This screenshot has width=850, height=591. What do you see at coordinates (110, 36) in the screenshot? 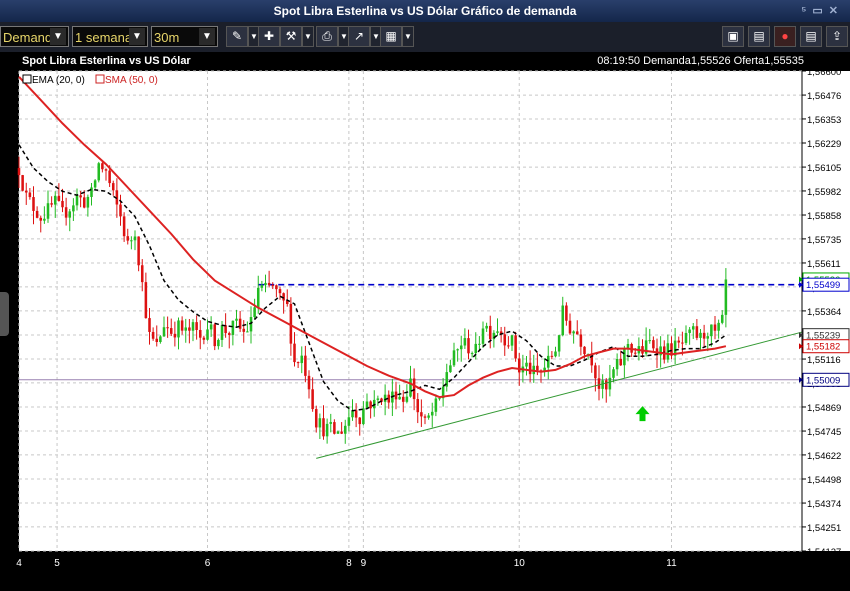
I see `period-select: 1 semana ▼` at bounding box center [110, 36].